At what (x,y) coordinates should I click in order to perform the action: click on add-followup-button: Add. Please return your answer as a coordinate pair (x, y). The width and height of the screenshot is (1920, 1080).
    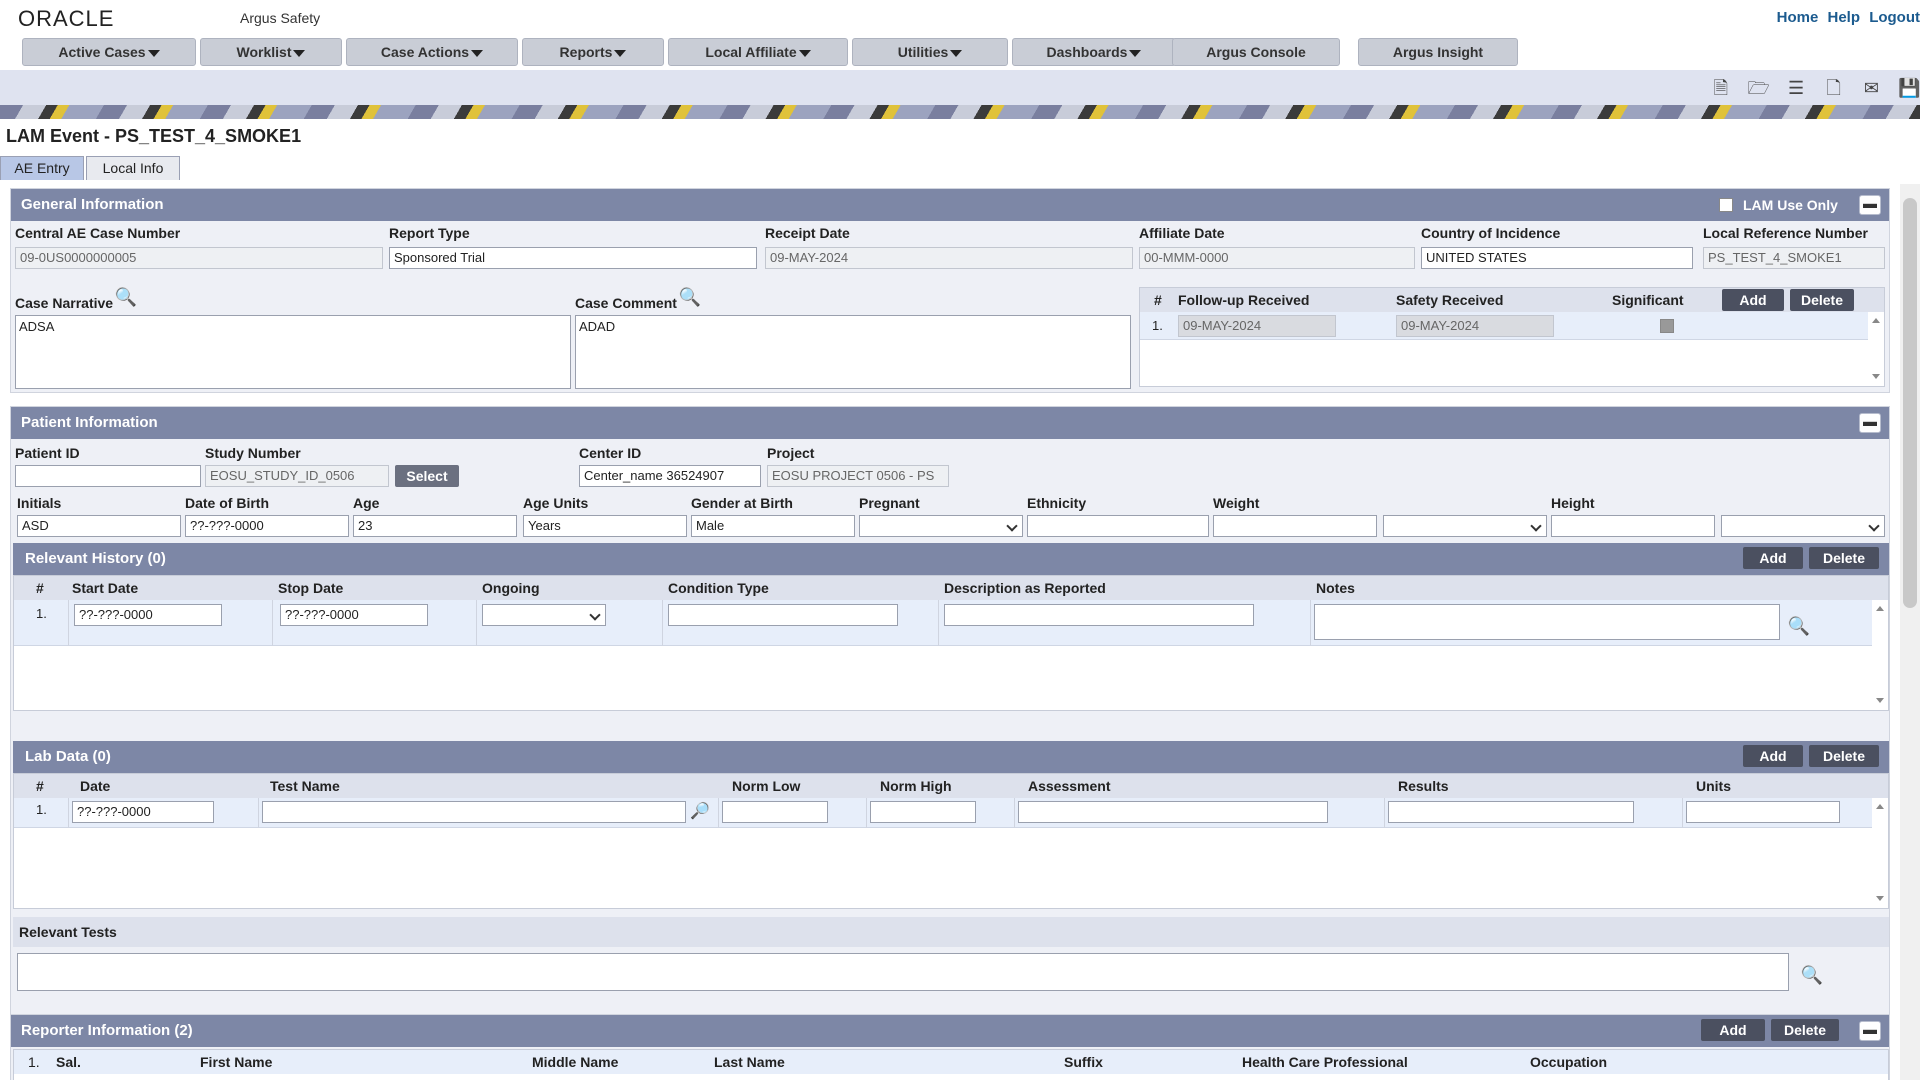
    Looking at the image, I should click on (1753, 300).